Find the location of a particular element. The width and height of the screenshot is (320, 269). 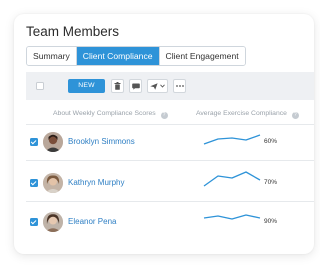

toolbar: NEW is located at coordinates (170, 86).